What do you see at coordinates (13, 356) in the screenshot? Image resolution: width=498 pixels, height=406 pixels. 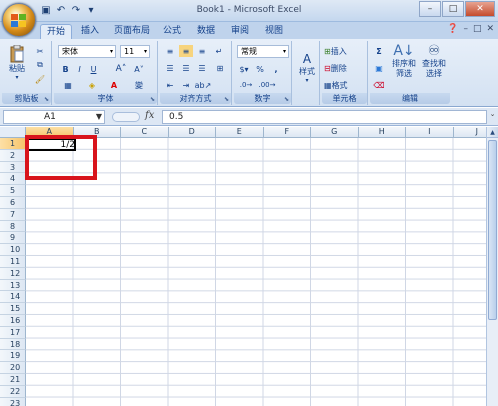 I see `row-header-19: 19` at bounding box center [13, 356].